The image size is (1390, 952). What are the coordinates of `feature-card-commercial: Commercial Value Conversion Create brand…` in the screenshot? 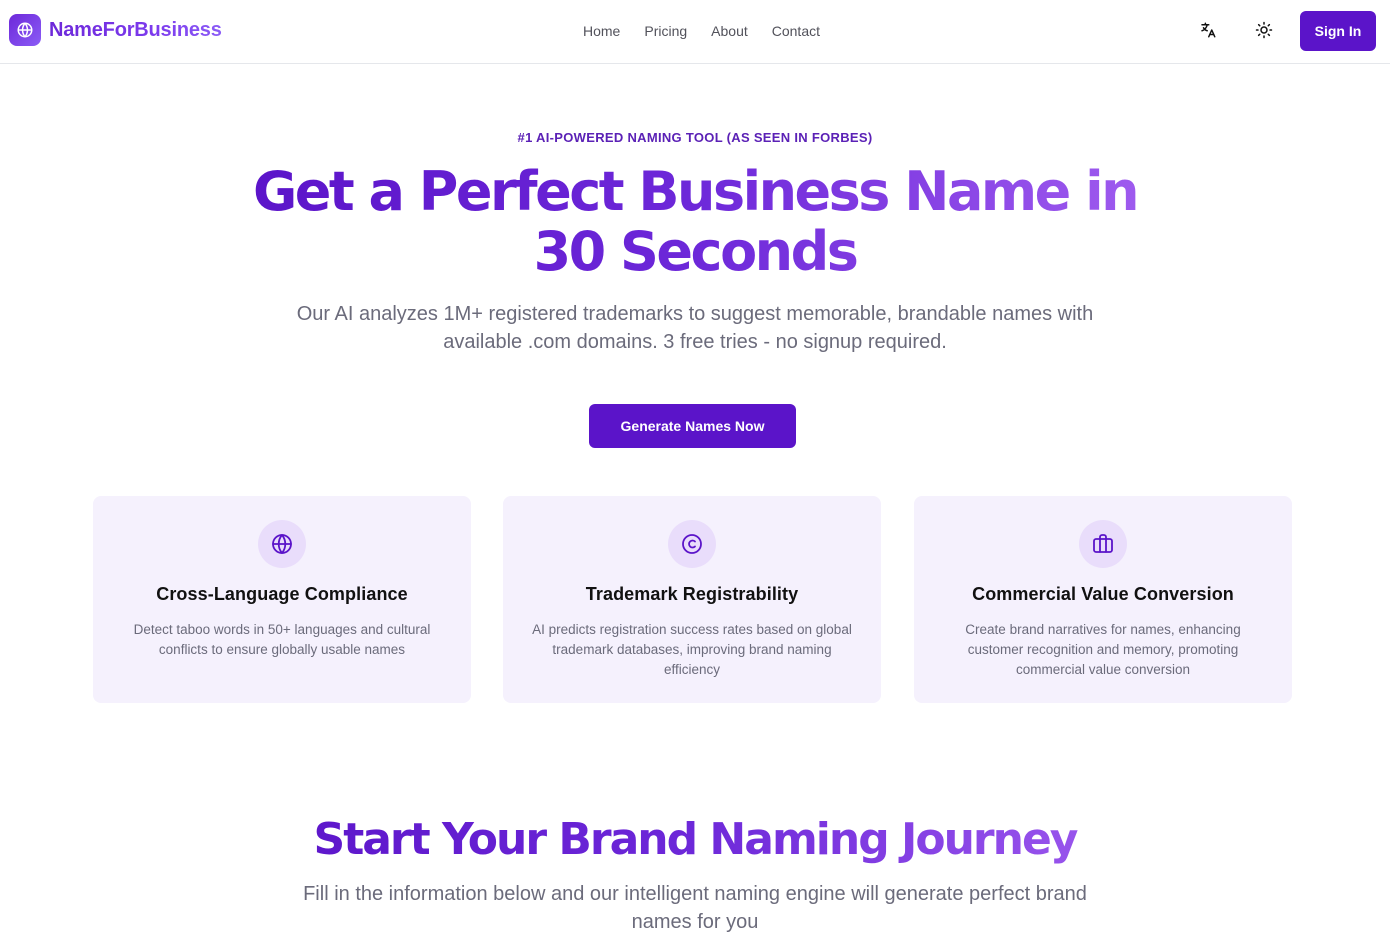 It's located at (1103, 599).